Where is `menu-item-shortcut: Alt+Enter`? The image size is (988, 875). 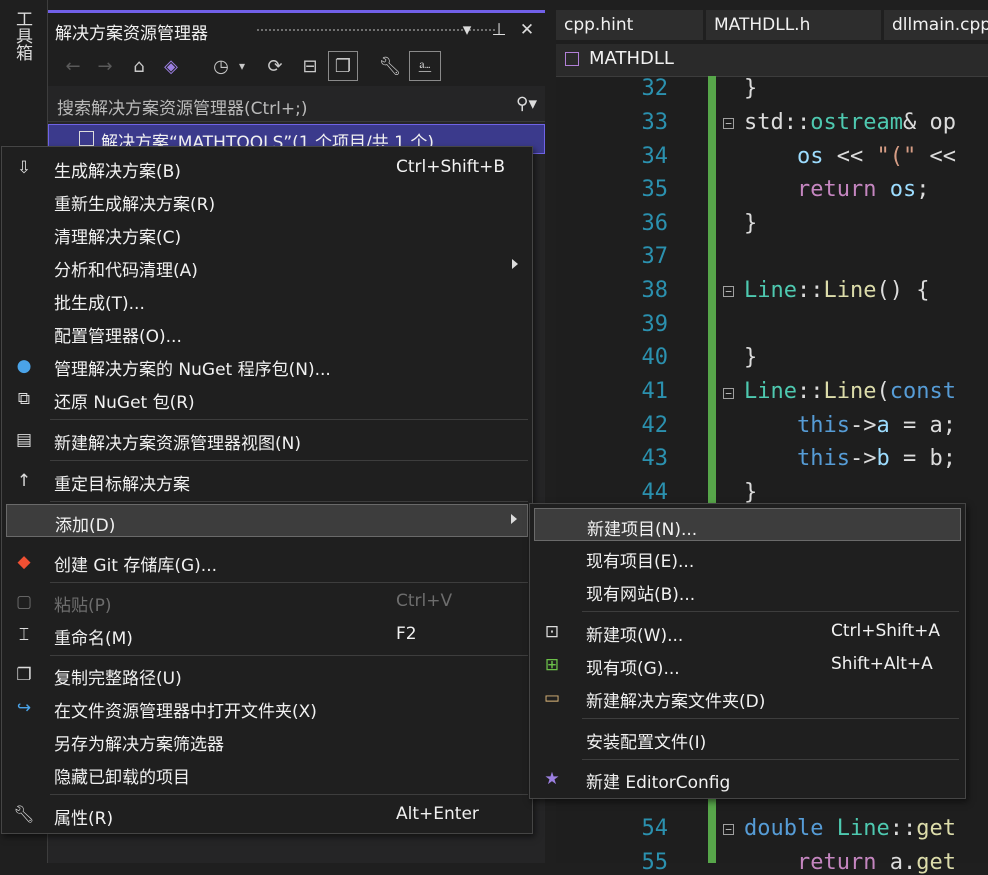 menu-item-shortcut: Alt+Enter is located at coordinates (437, 814).